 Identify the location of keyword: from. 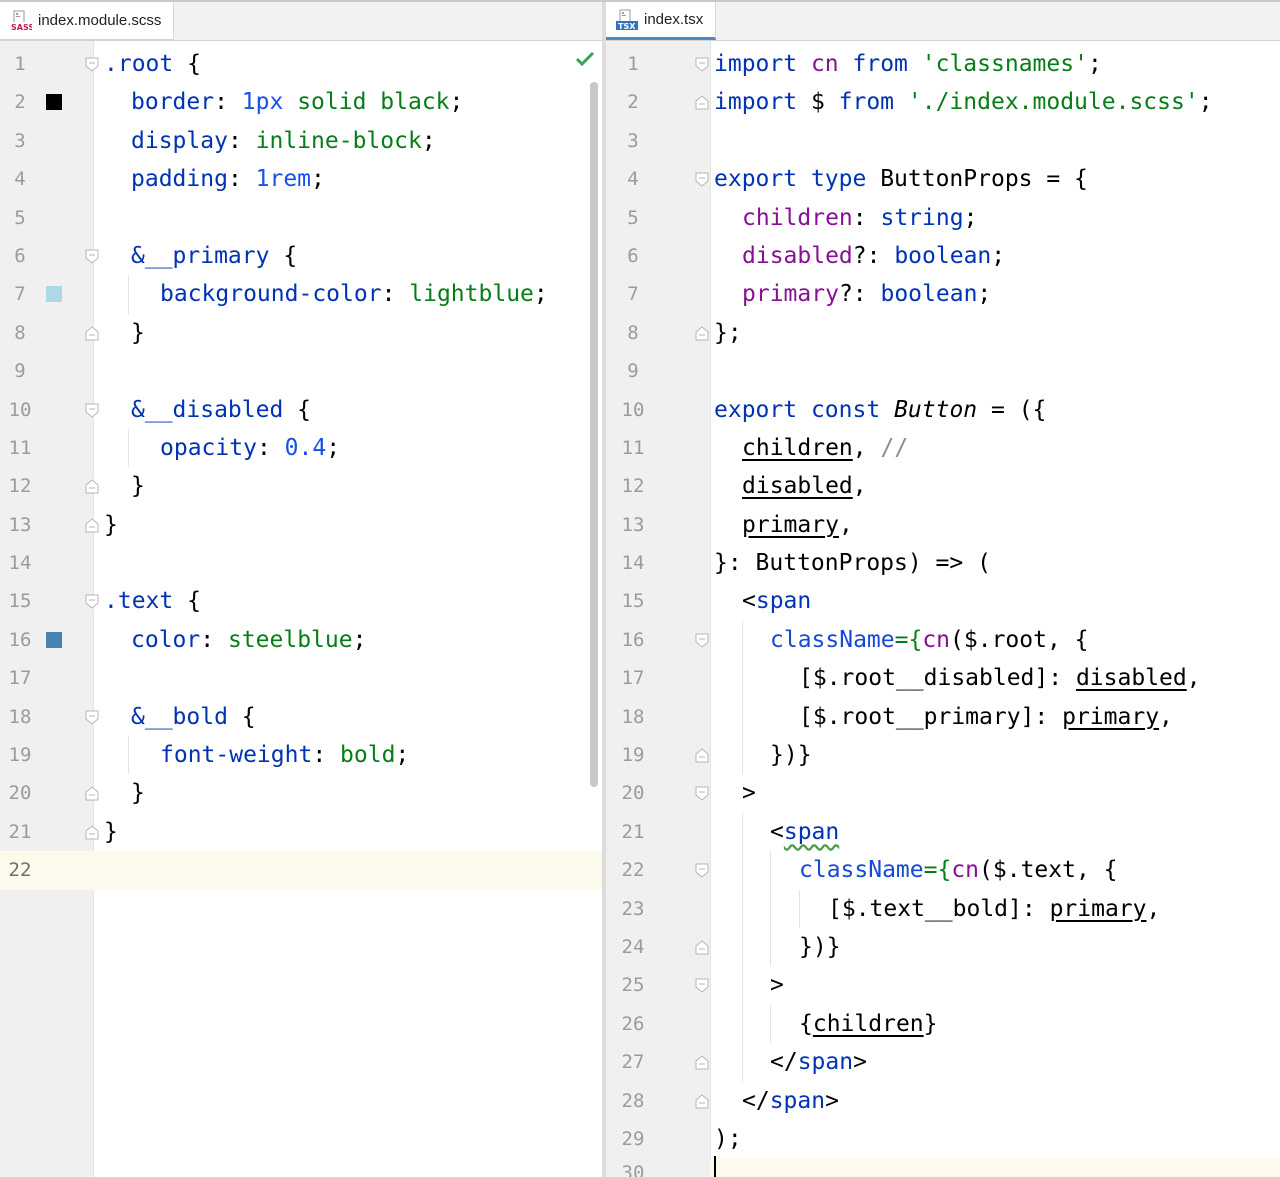
(866, 102).